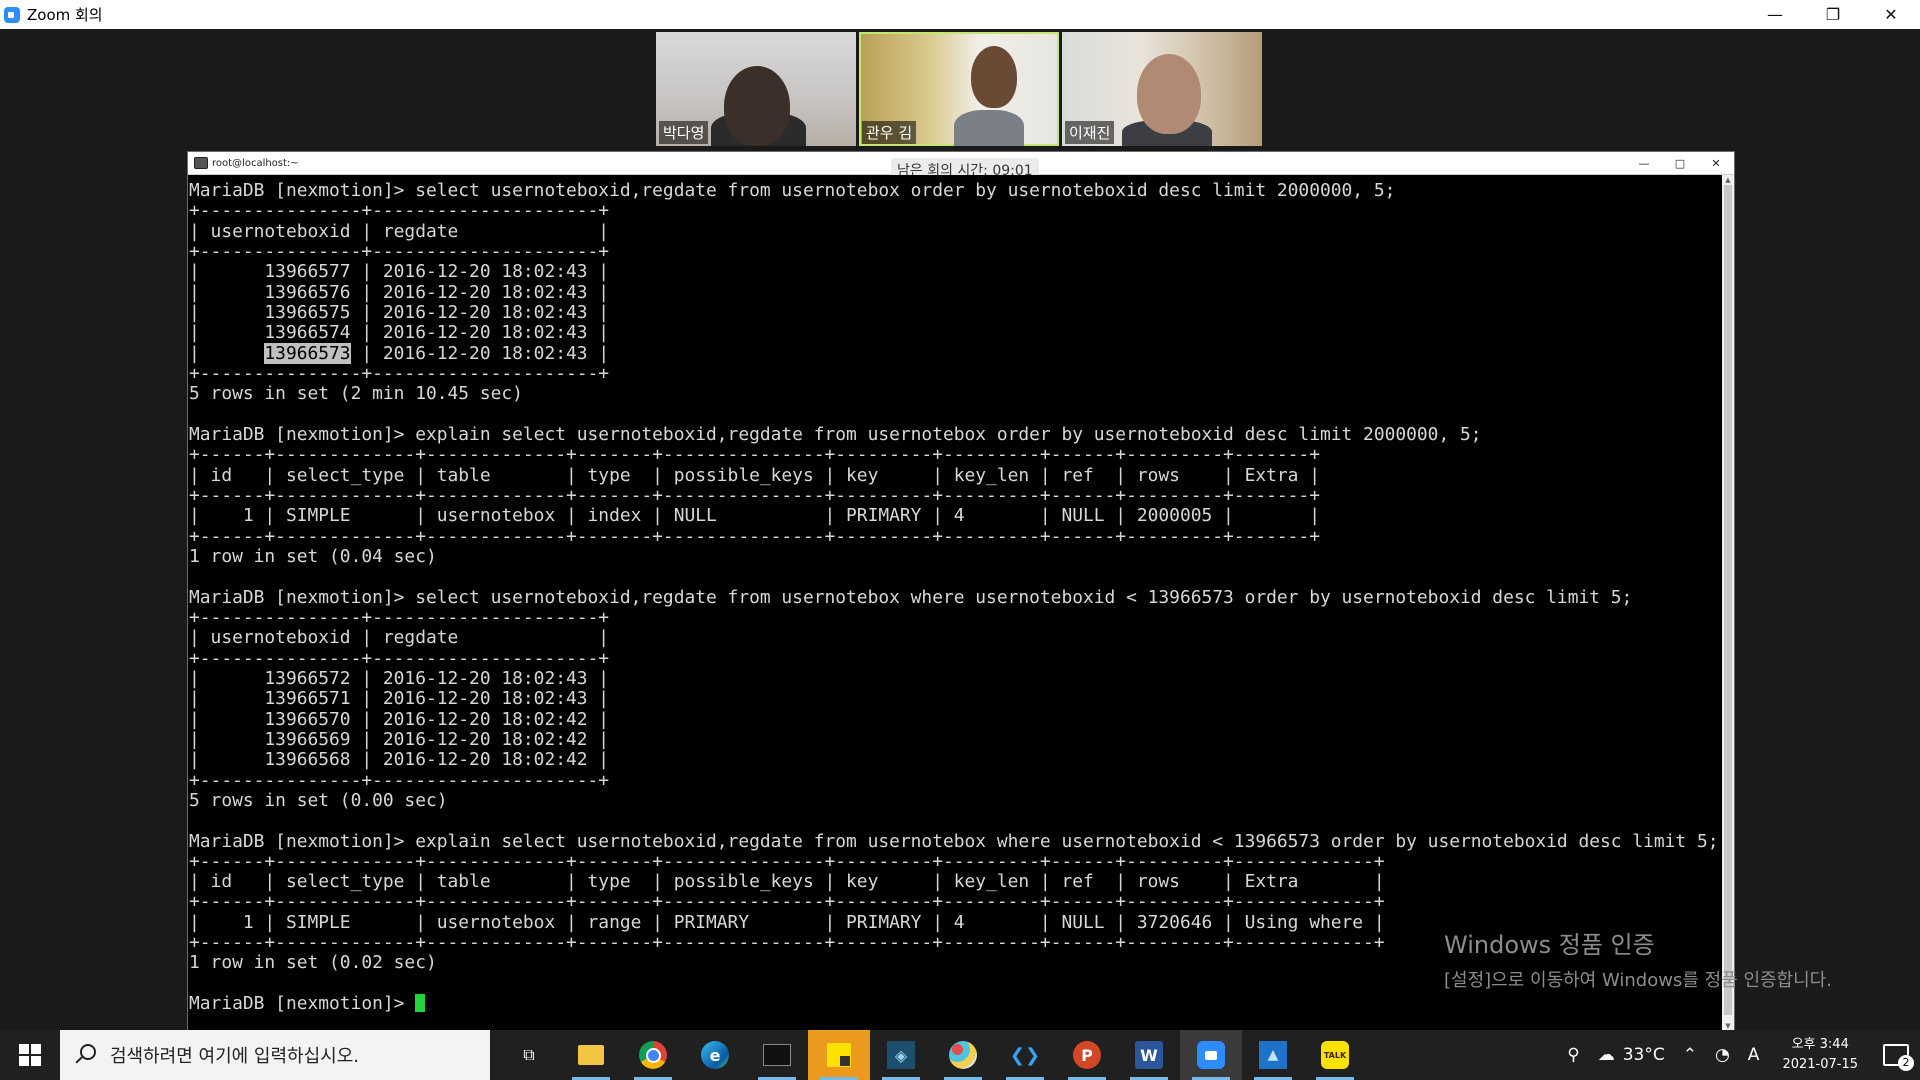 This screenshot has height=1080, width=1920. I want to click on system-tray: ⚲ ☁ 33°C ⌃ ◔ A 오후 3:44 2021-07-15 2, so click(1739, 1055).